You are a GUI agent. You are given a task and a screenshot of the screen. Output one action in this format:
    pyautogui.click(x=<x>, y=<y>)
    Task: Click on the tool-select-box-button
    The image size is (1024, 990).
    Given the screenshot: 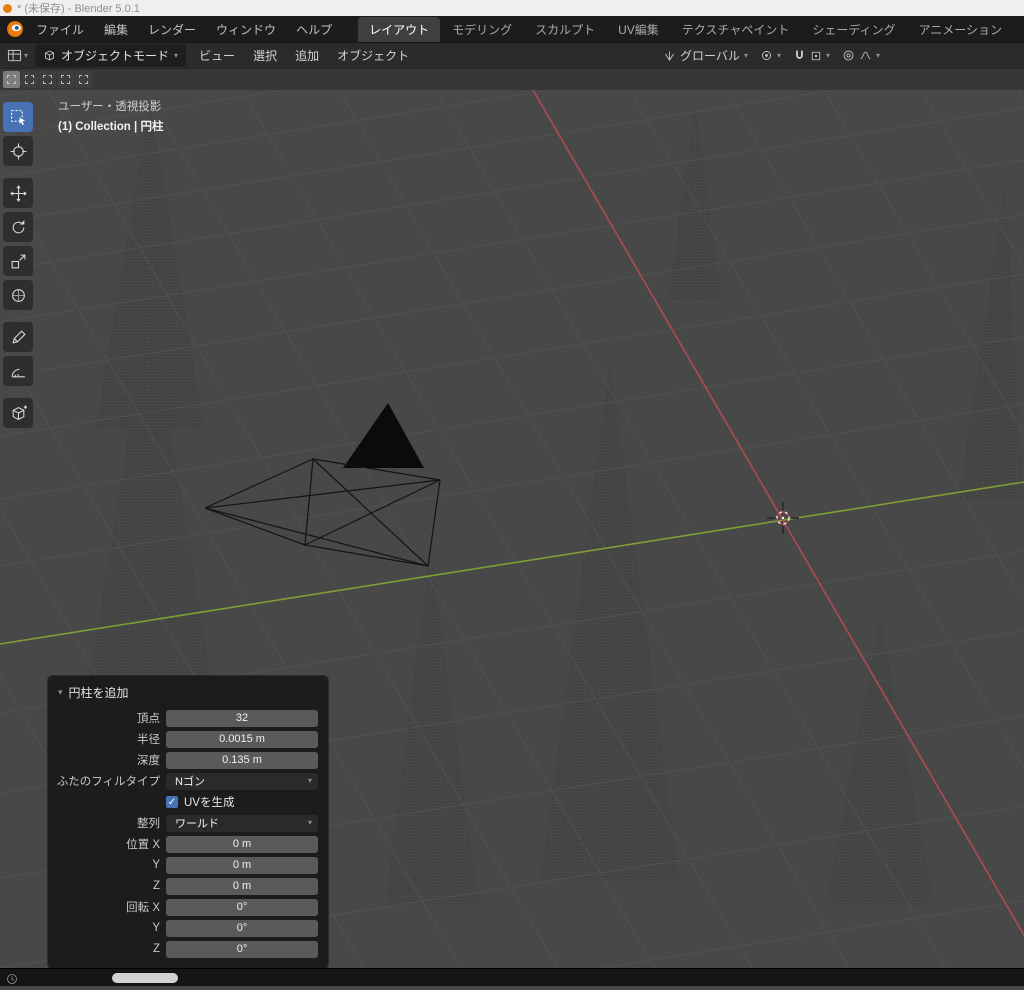 What is the action you would take?
    pyautogui.click(x=18, y=117)
    